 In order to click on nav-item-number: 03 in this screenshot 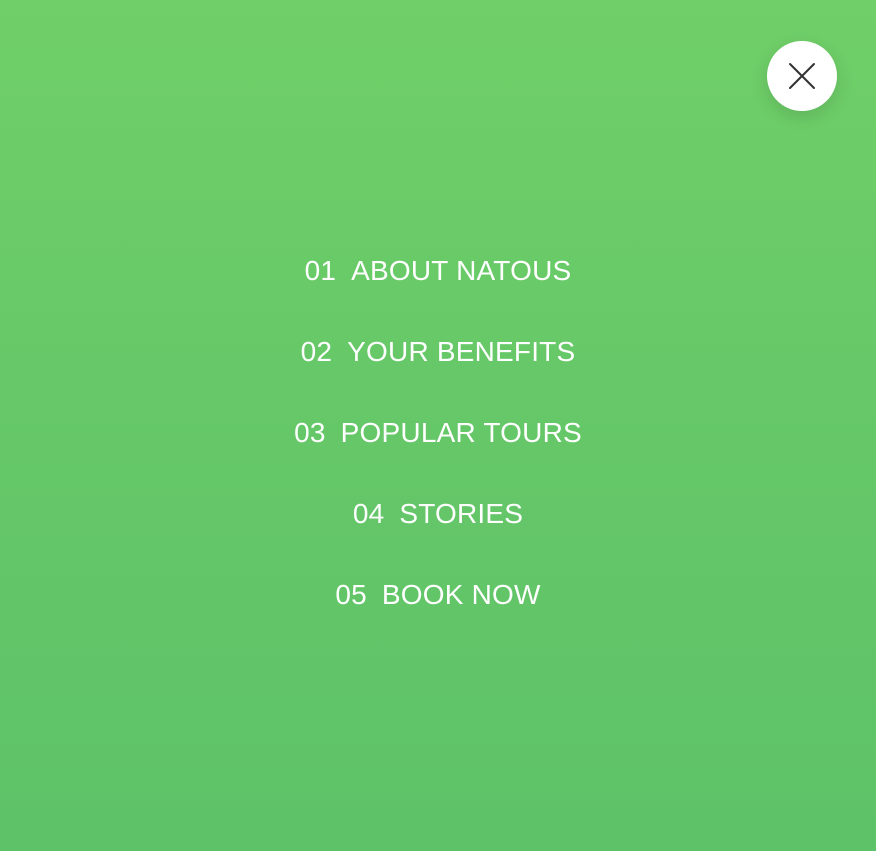, I will do `click(310, 432)`.